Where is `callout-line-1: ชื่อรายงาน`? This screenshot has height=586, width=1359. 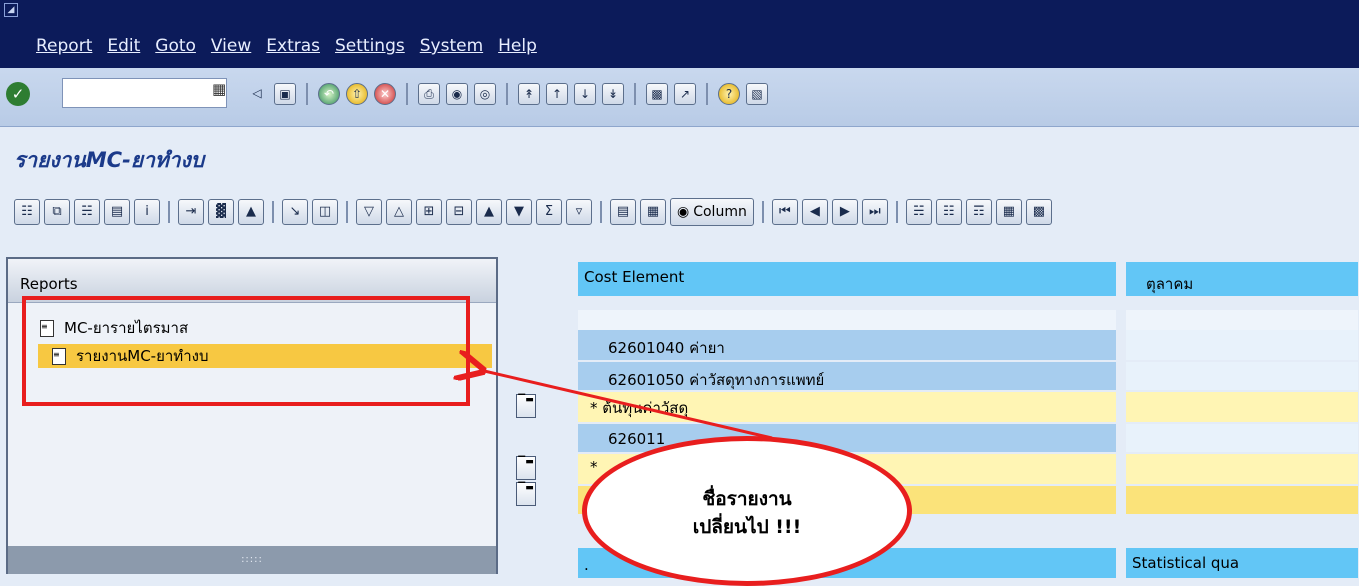 callout-line-1: ชื่อรายงาน is located at coordinates (747, 499).